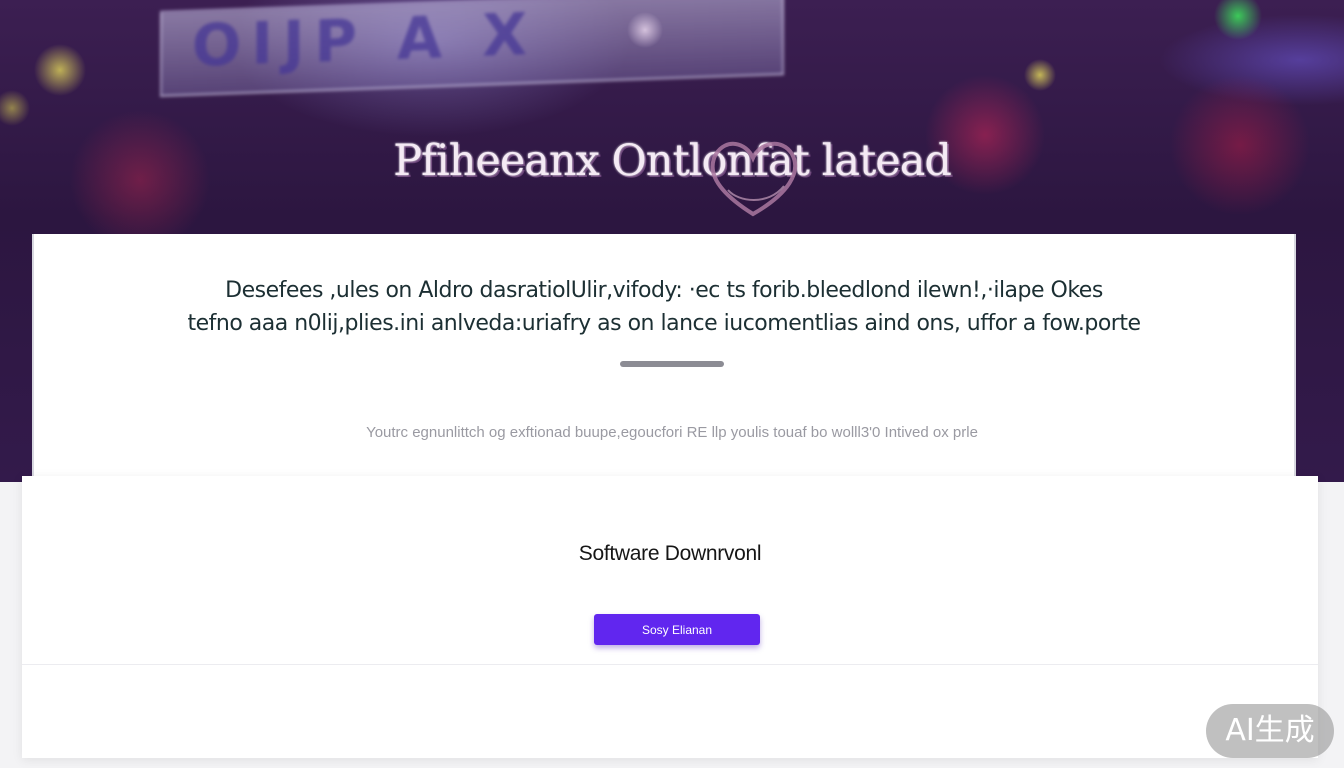  What do you see at coordinates (1270, 731) in the screenshot?
I see `ai-generated-badge: AI生成` at bounding box center [1270, 731].